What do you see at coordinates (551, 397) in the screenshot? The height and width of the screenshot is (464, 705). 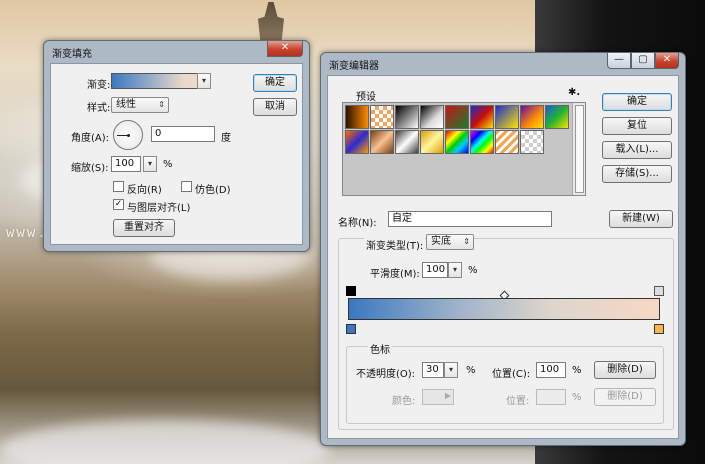 I see `color-location-input` at bounding box center [551, 397].